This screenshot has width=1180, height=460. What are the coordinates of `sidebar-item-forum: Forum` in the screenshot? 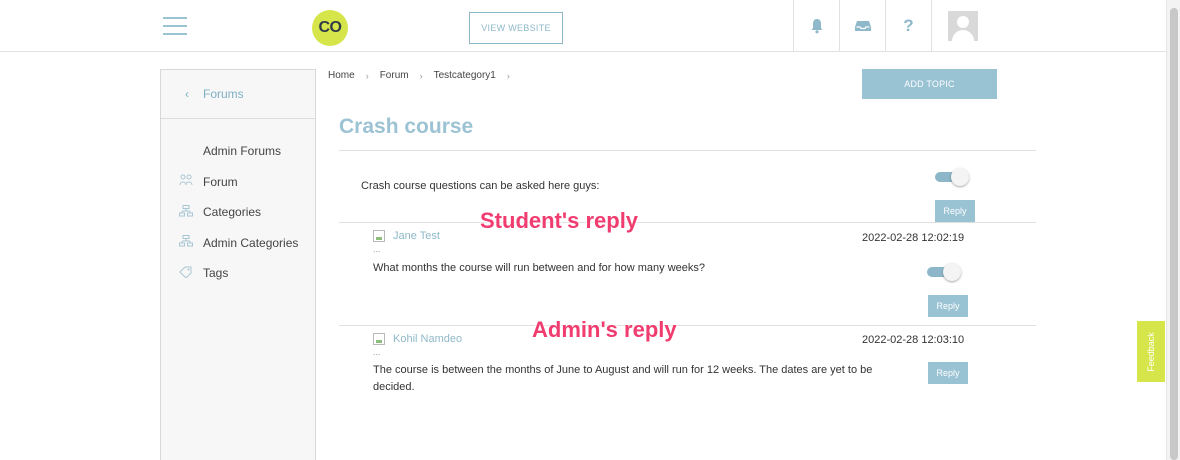 It's located at (238, 182).